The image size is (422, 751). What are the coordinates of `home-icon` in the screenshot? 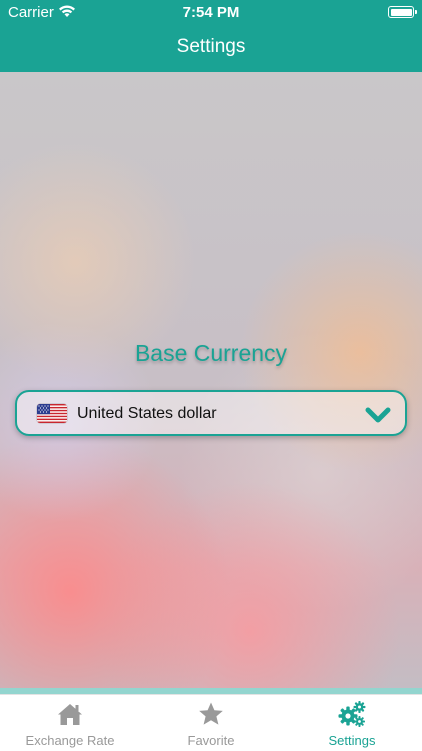 It's located at (70, 714).